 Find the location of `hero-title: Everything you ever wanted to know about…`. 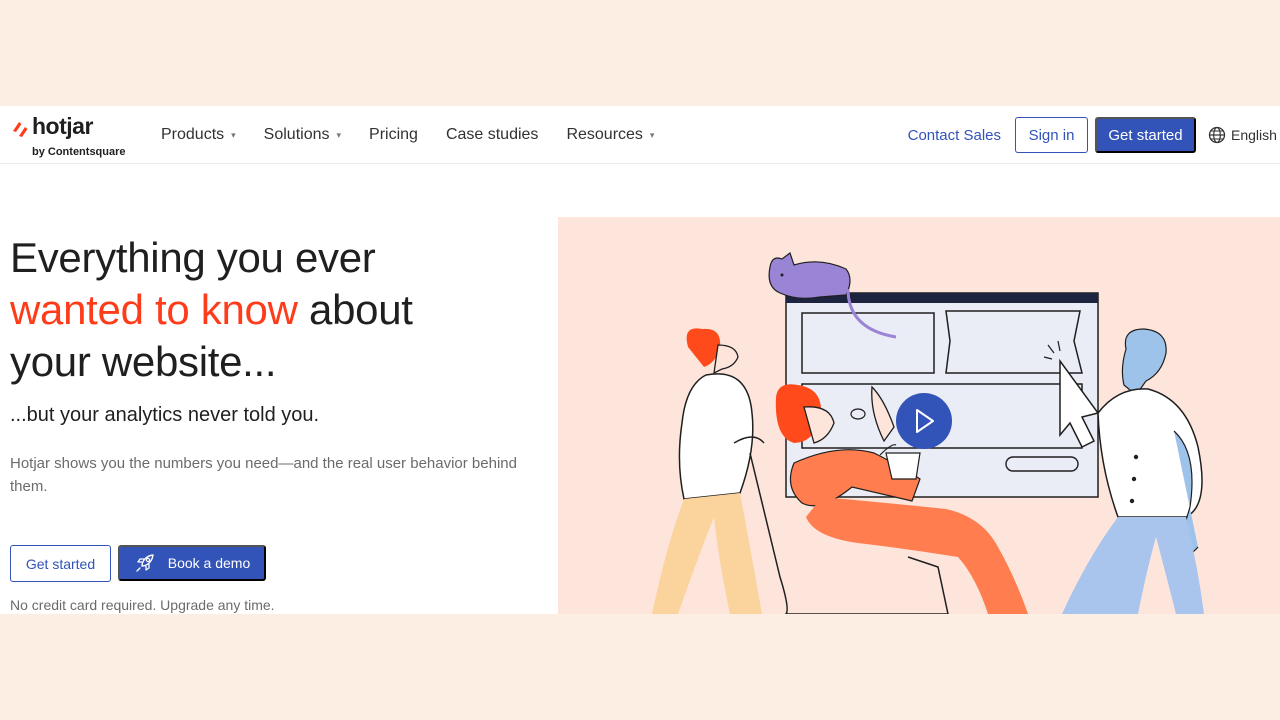

hero-title: Everything you ever wanted to know about… is located at coordinates (280, 310).